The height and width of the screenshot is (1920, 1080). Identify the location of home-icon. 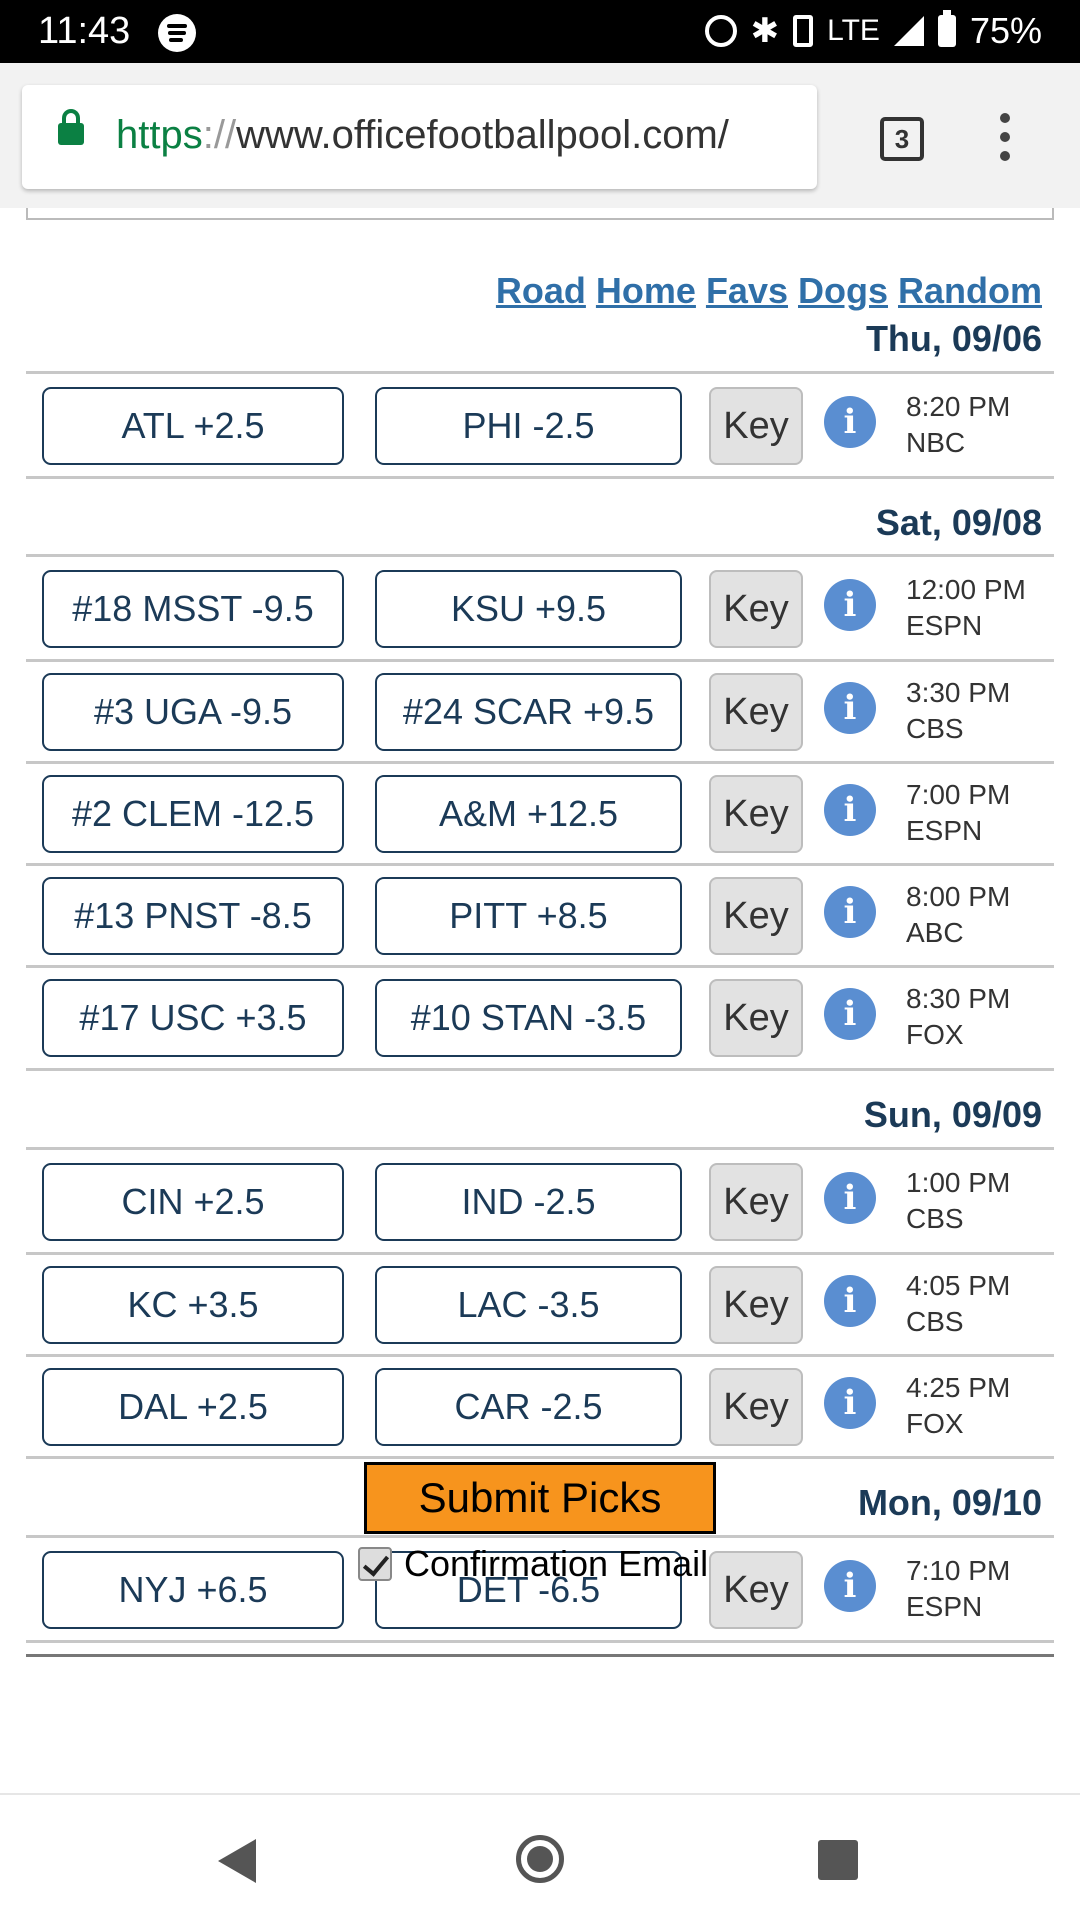
(540, 1859).